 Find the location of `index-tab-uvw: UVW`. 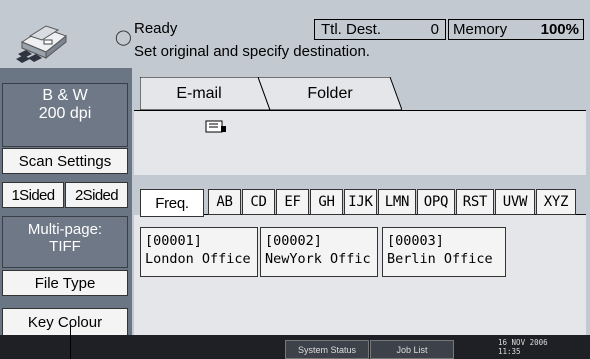

index-tab-uvw: UVW is located at coordinates (515, 202).